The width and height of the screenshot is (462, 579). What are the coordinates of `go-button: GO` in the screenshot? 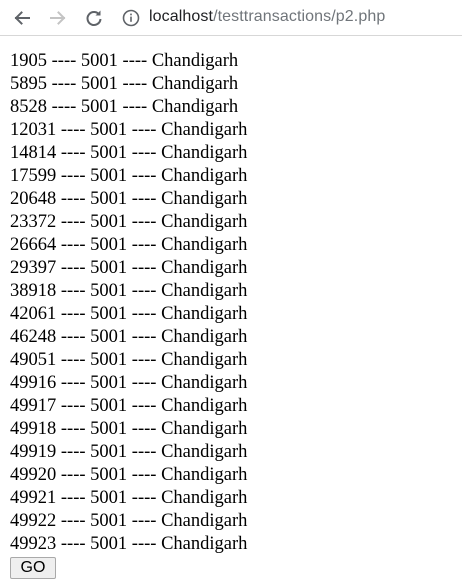 It's located at (33, 568).